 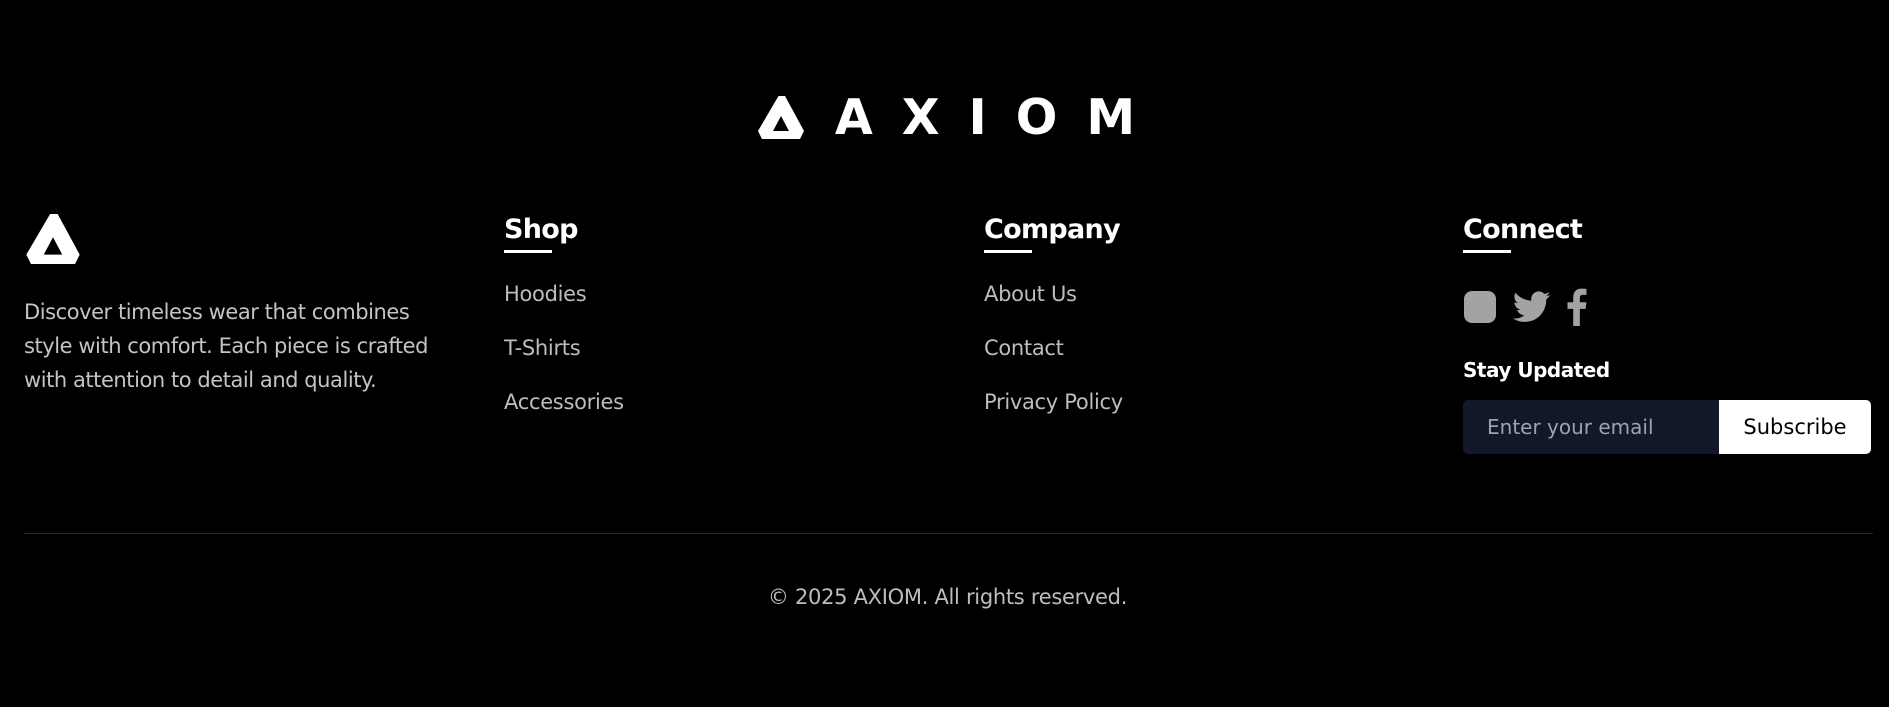 I want to click on company-link-about-us: About Us, so click(x=1184, y=304).